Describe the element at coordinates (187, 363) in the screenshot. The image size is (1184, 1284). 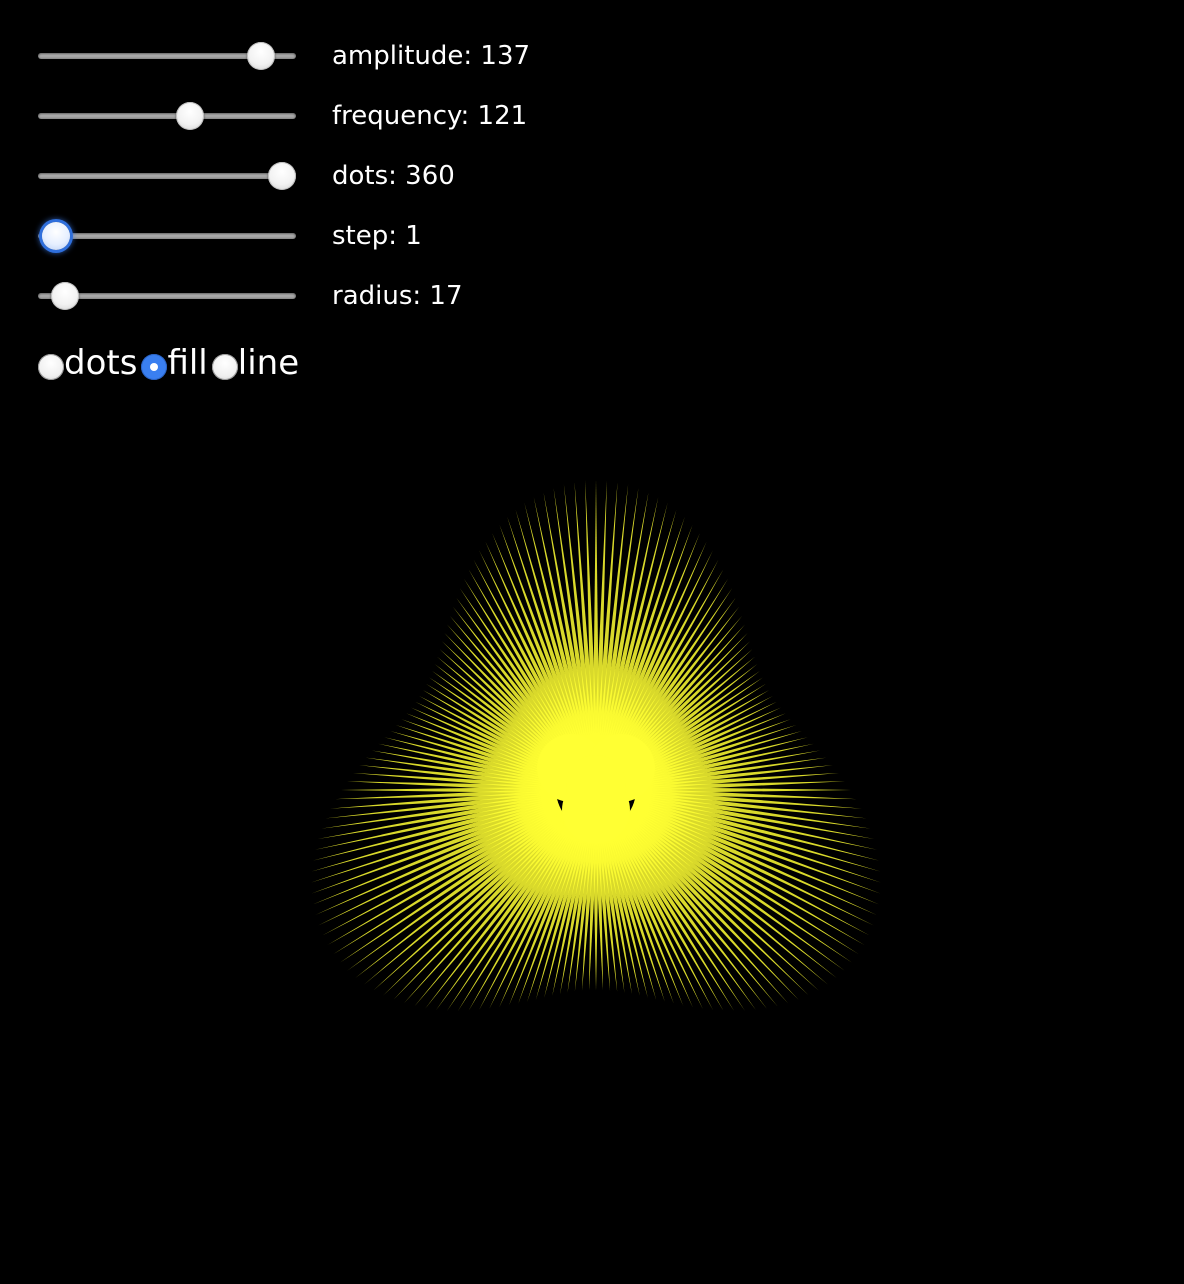
I see `radio-label-fill: fill` at that location.